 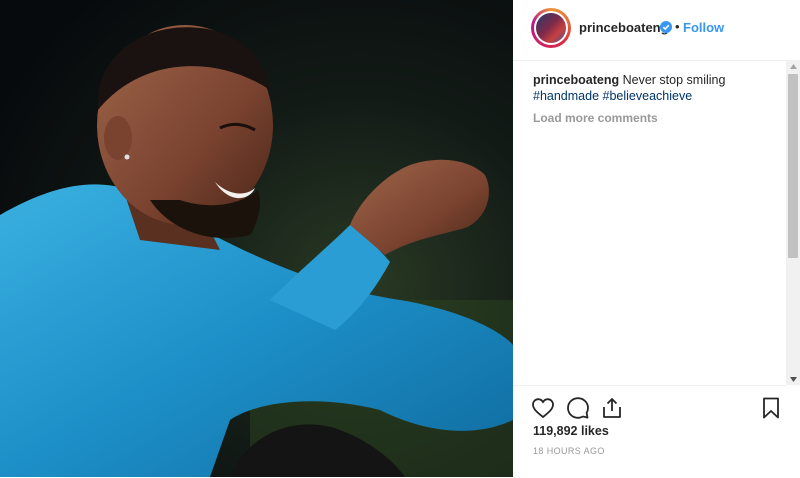 I want to click on load-more-comments-button: Load more comments, so click(x=595, y=118).